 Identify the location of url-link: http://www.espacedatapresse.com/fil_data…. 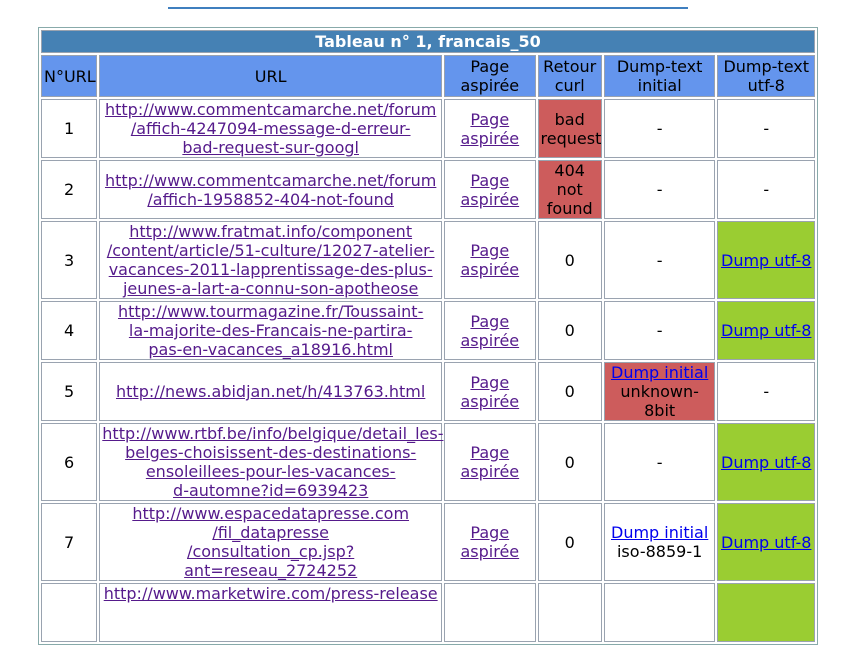
(270, 542).